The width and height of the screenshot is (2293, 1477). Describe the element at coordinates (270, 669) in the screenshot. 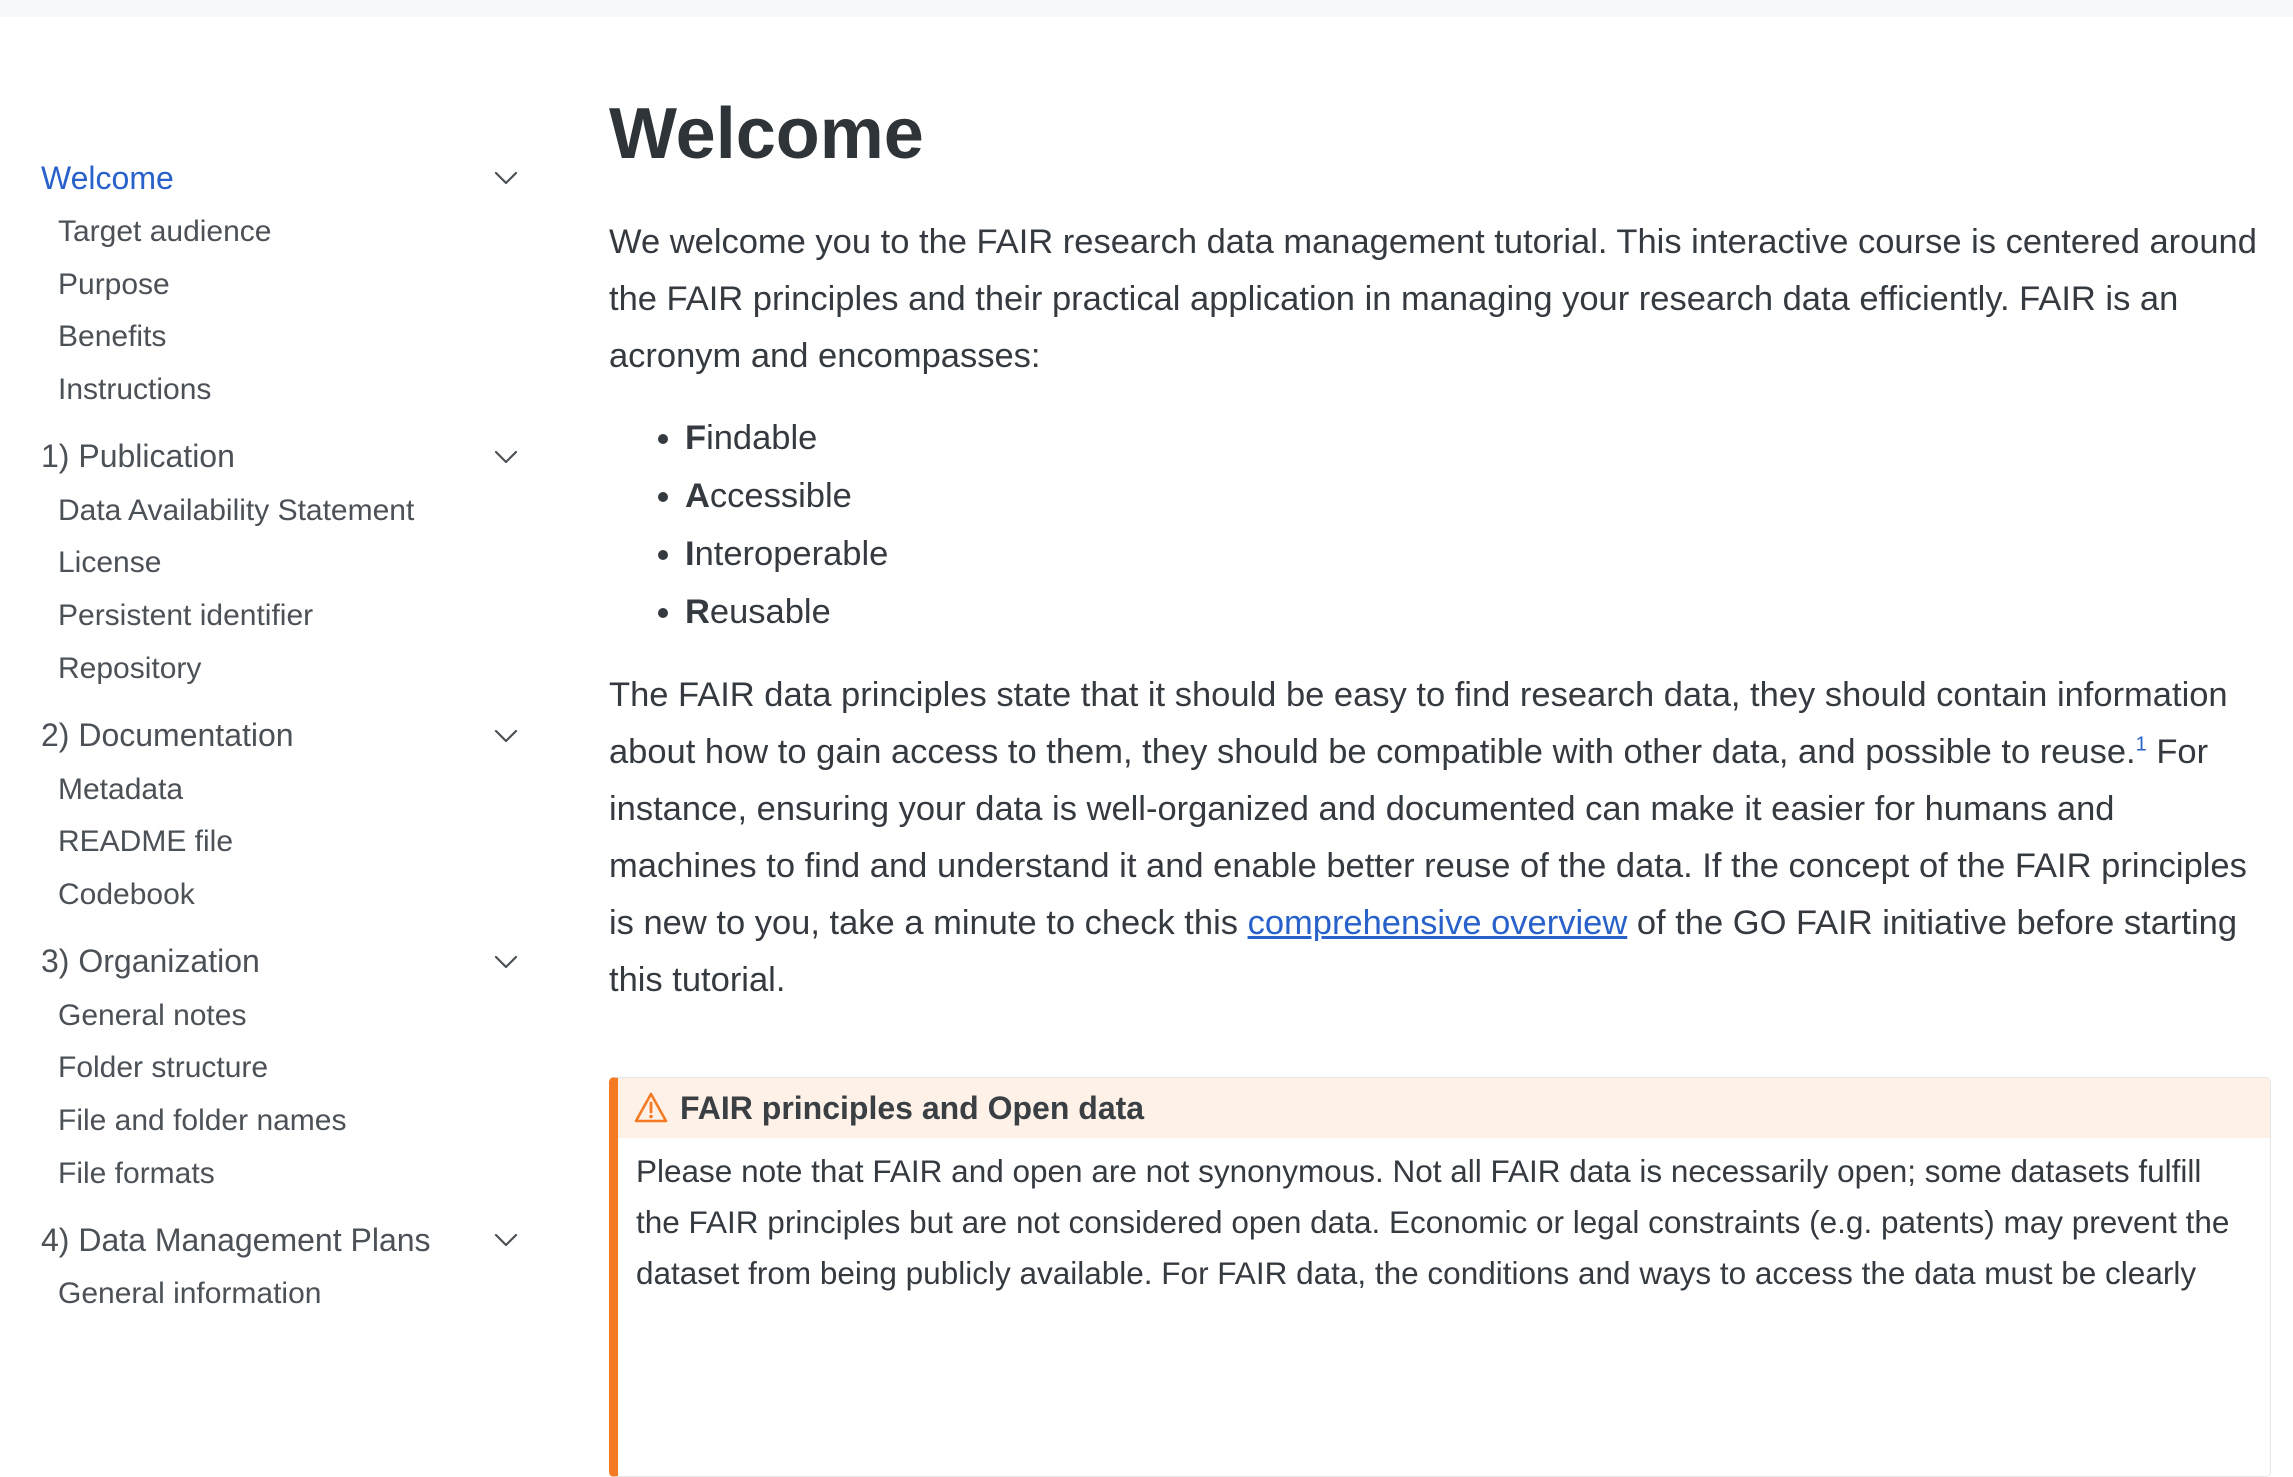

I see `sidebar-item: Repository` at that location.